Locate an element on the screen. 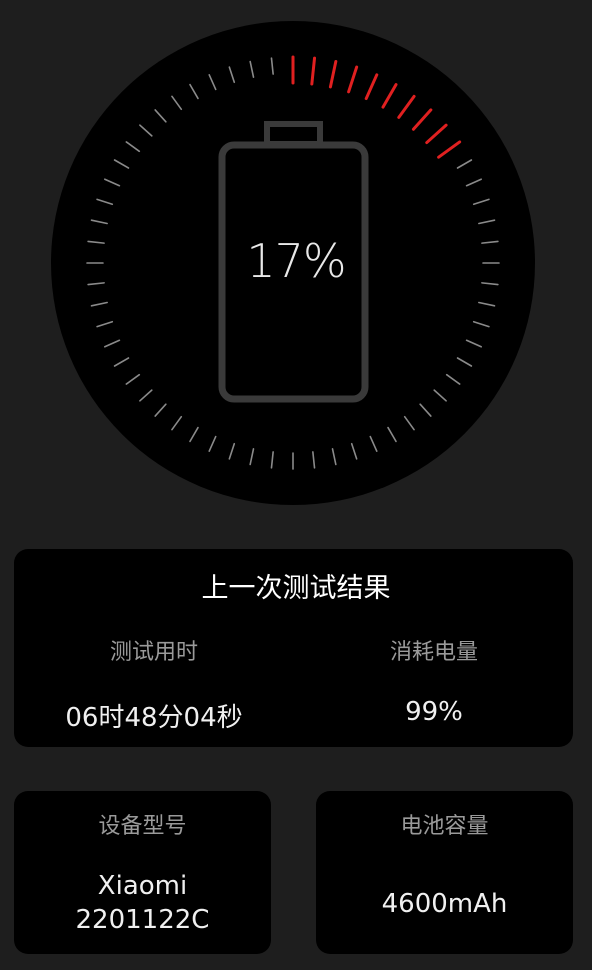 This screenshot has width=592, height=970. device-model-value-line1: Xiaomi is located at coordinates (142, 886).